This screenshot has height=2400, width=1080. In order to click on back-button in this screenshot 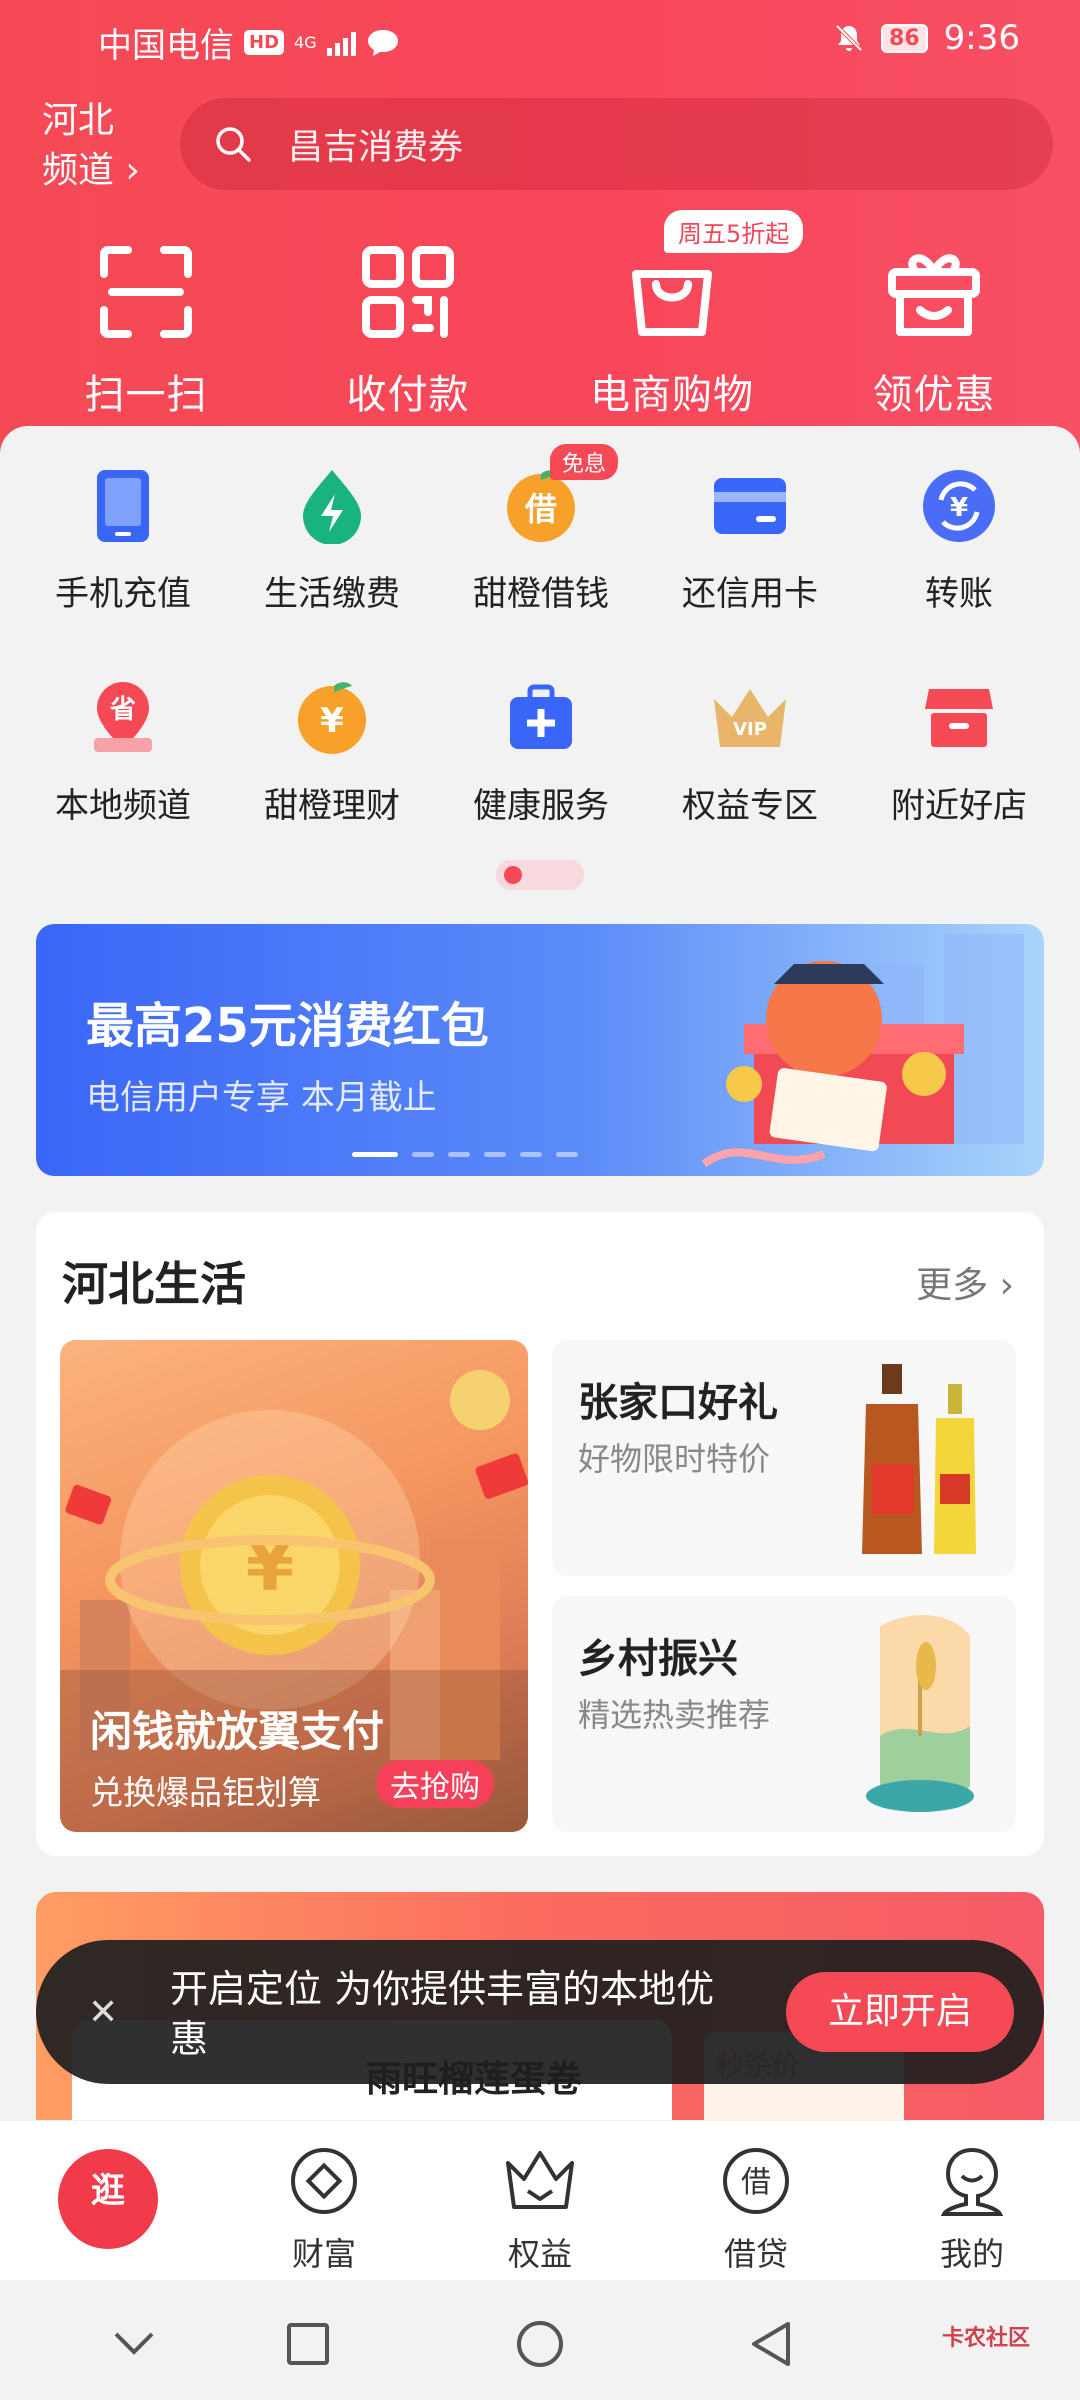, I will do `click(770, 2344)`.